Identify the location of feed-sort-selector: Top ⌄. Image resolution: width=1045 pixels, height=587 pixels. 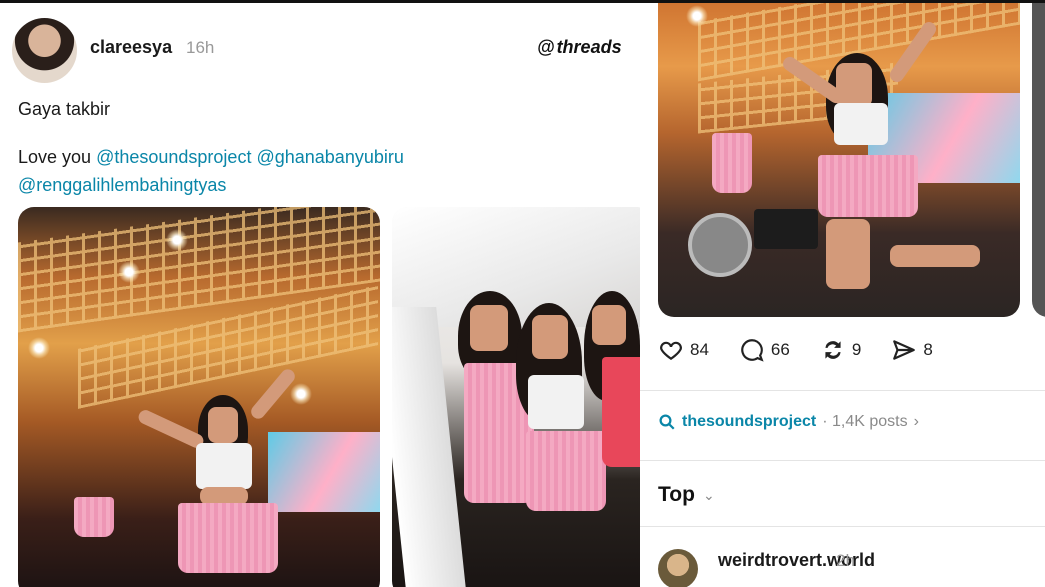
(686, 495).